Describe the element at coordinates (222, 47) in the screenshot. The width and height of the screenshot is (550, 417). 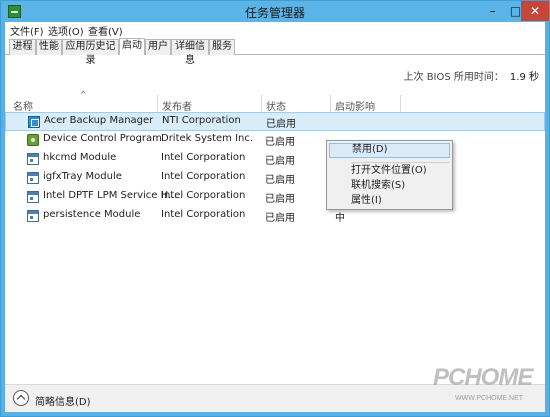
I see `tab-services: 服务` at that location.